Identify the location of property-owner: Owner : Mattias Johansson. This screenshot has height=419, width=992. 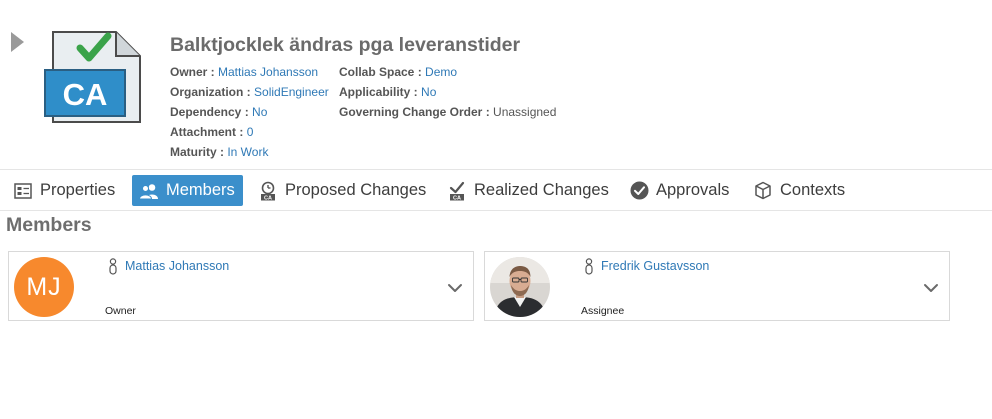
(244, 72).